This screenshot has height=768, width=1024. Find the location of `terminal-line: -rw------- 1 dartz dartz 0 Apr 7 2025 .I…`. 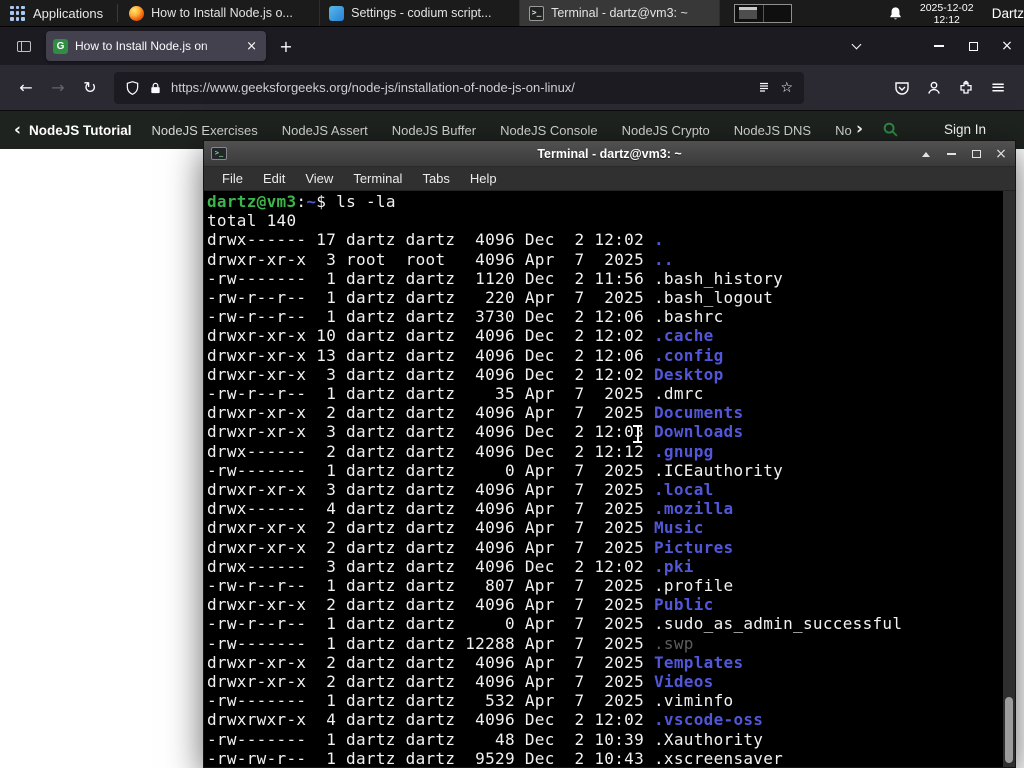

terminal-line: -rw------- 1 dartz dartz 0 Apr 7 2025 .I… is located at coordinates (495, 470).